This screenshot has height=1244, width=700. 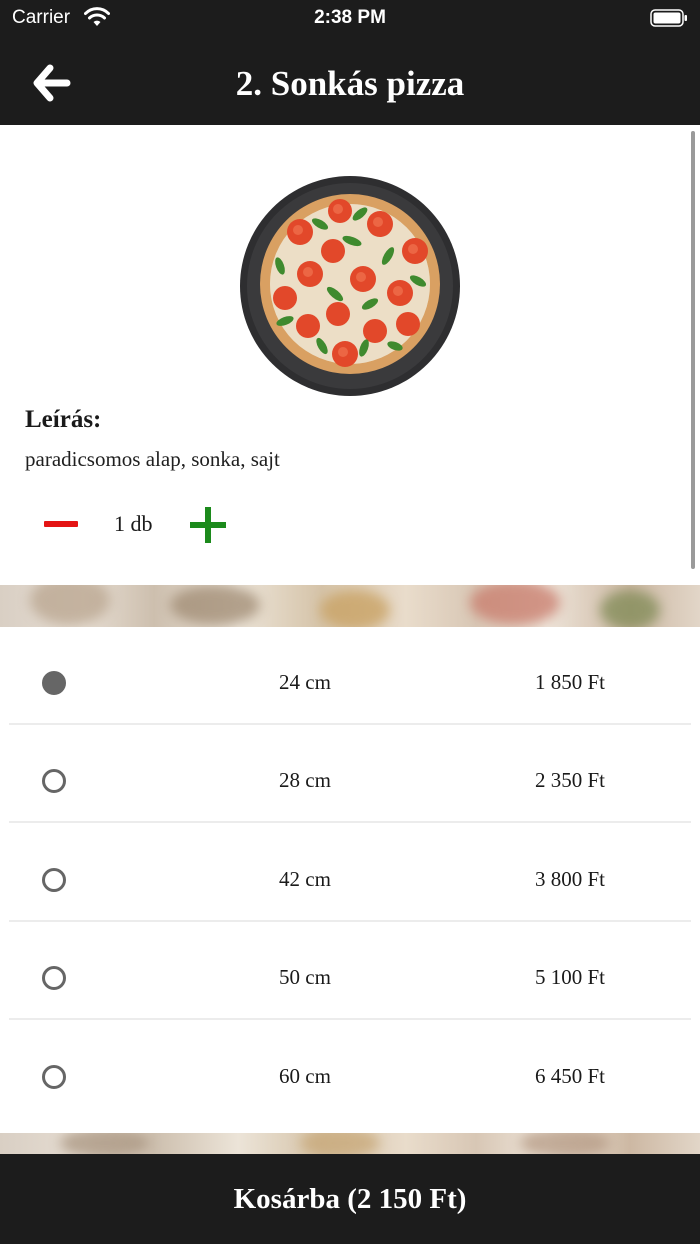 What do you see at coordinates (350, 873) in the screenshot?
I see `size-option-42: 42 cm 3 800 Ft` at bounding box center [350, 873].